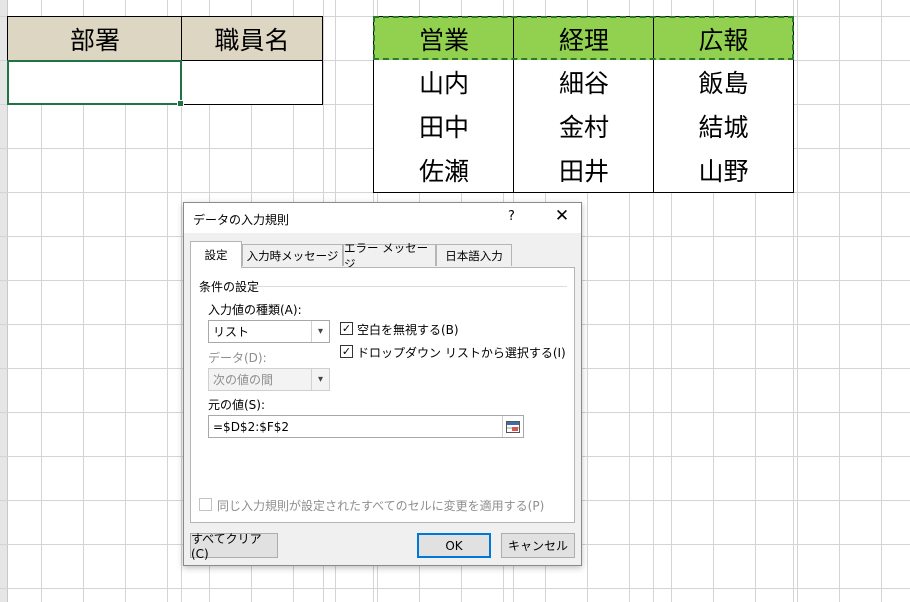 The height and width of the screenshot is (602, 910). Describe the element at coordinates (474, 255) in the screenshot. I see `tab-japanese-input: 日本語入力` at that location.